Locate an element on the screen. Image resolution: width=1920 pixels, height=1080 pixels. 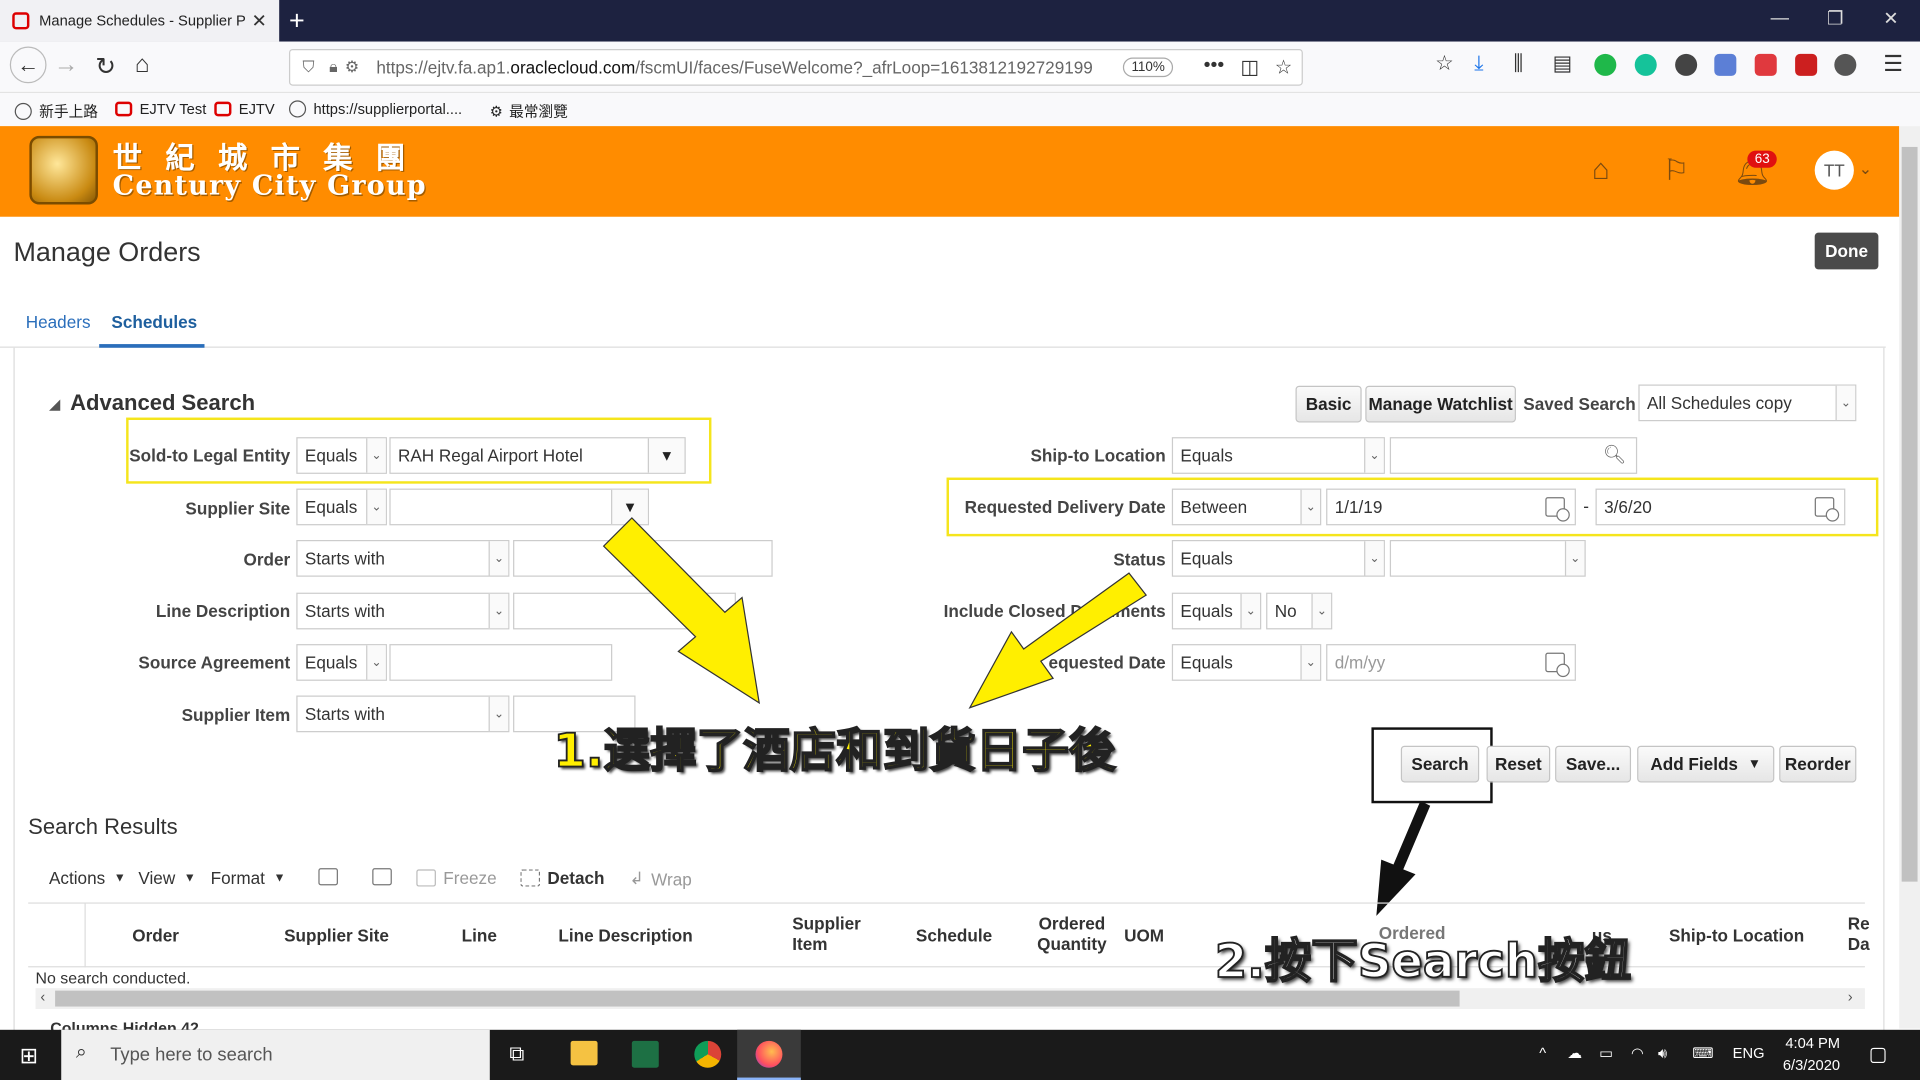
export-icon is located at coordinates (385, 877).